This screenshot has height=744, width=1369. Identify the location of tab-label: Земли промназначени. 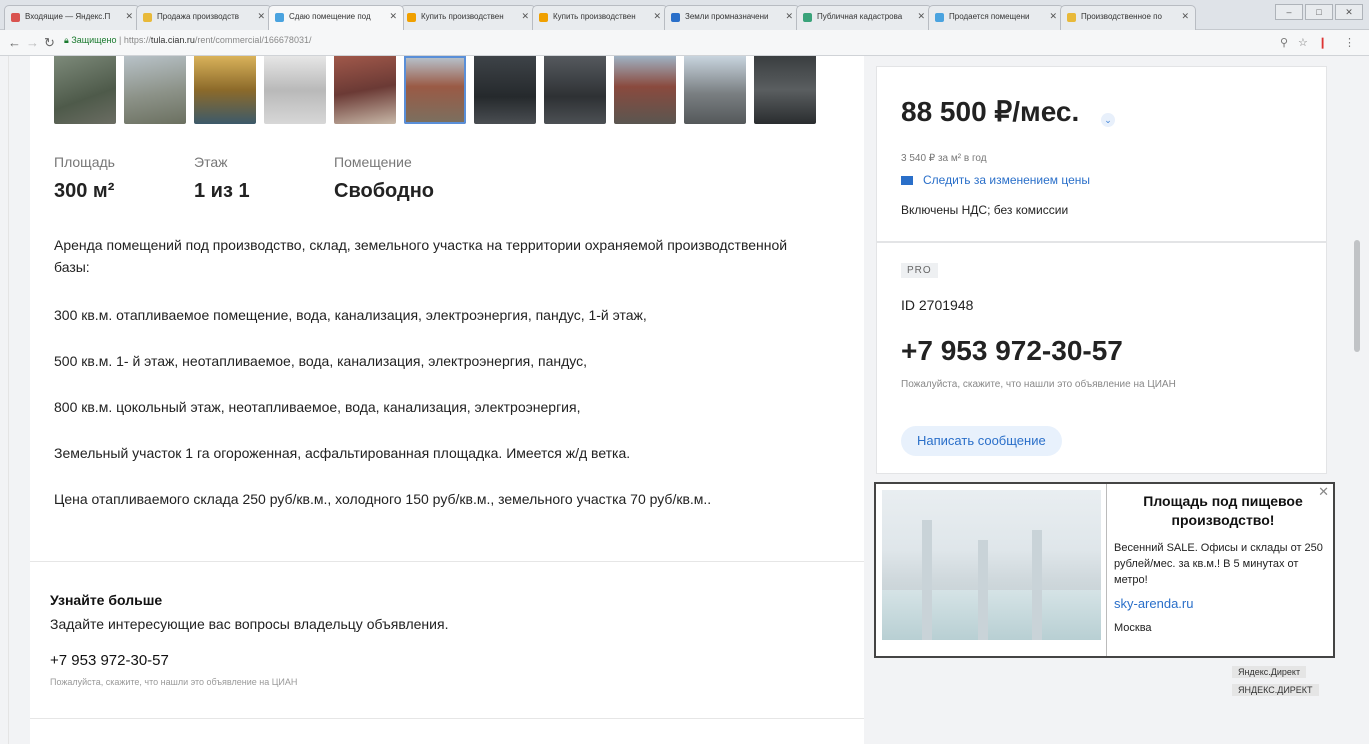
(727, 16).